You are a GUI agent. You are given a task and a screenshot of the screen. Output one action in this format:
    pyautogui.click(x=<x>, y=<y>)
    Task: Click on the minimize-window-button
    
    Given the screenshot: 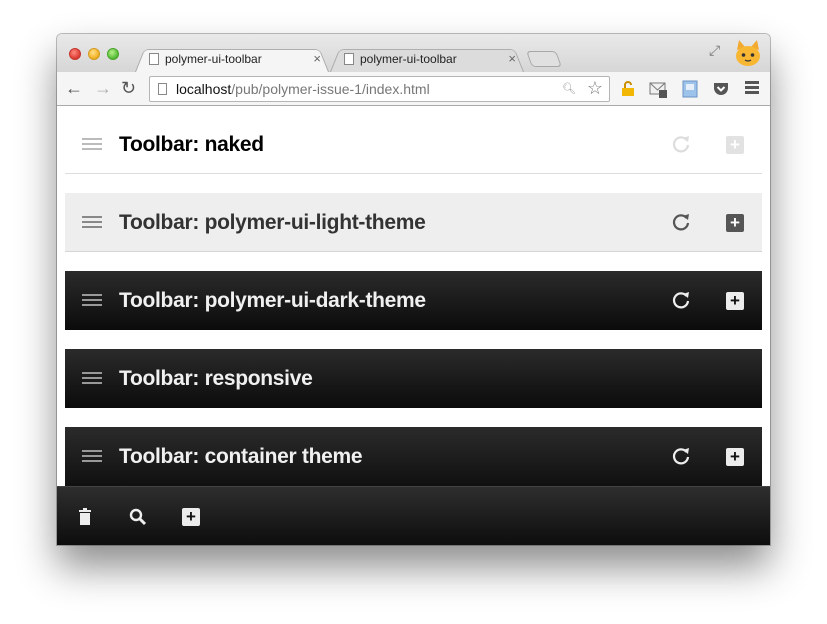 What is the action you would take?
    pyautogui.click(x=94, y=54)
    